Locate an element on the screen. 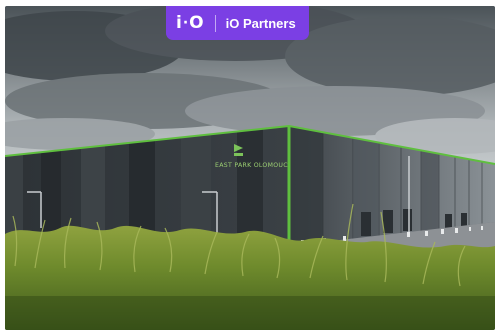 The image size is (499, 333). brand-name: iO Partners is located at coordinates (260, 23).